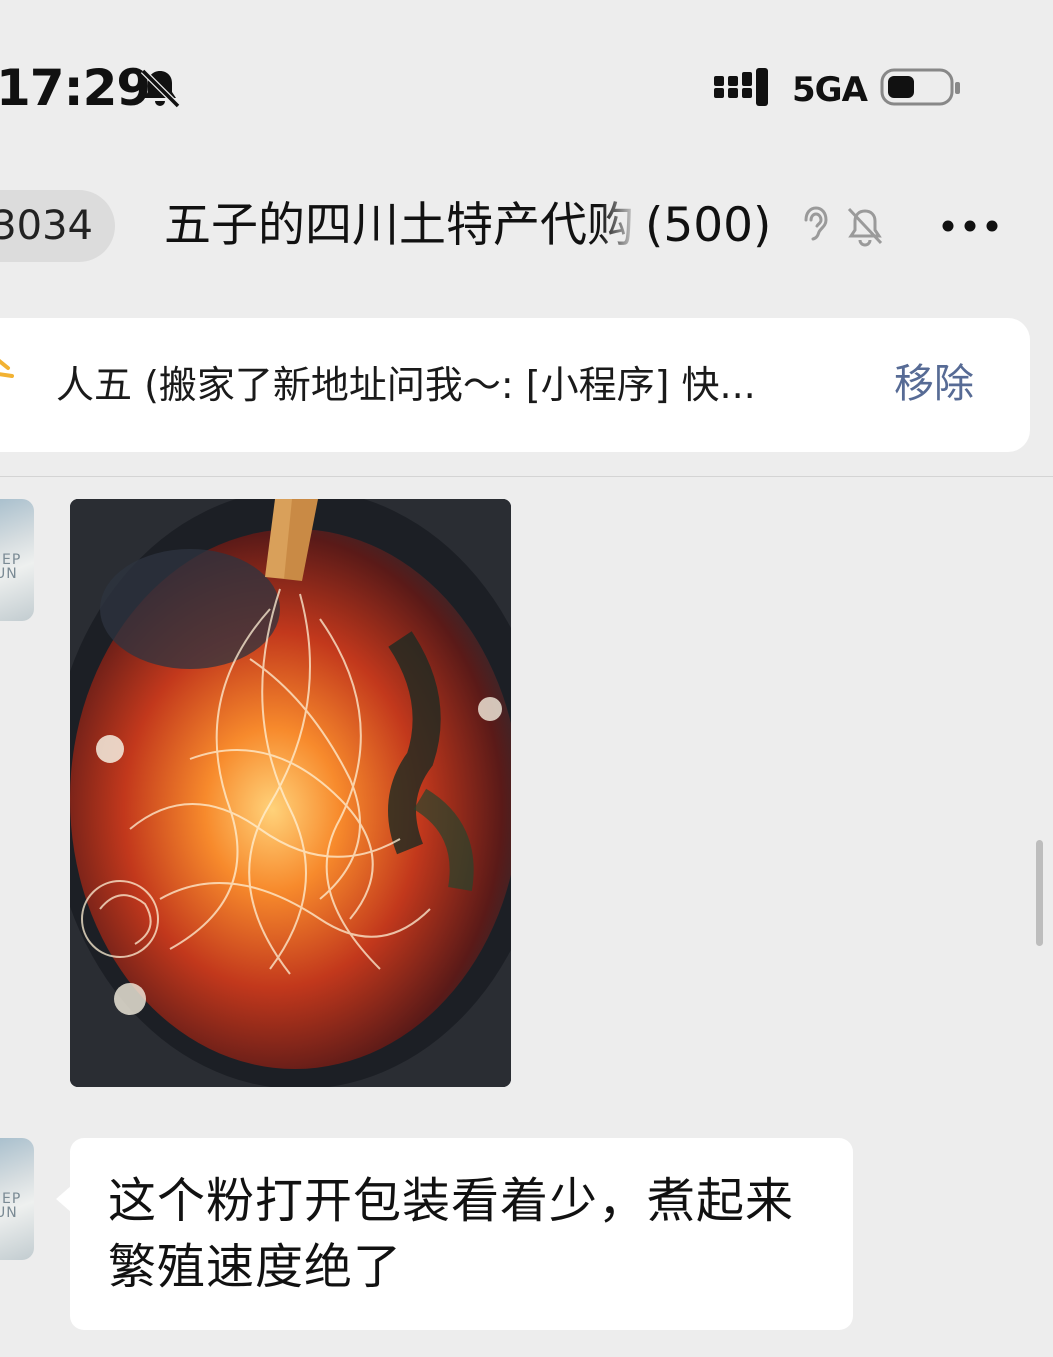  Describe the element at coordinates (708, 225) in the screenshot. I see `member-count: (500)` at that location.